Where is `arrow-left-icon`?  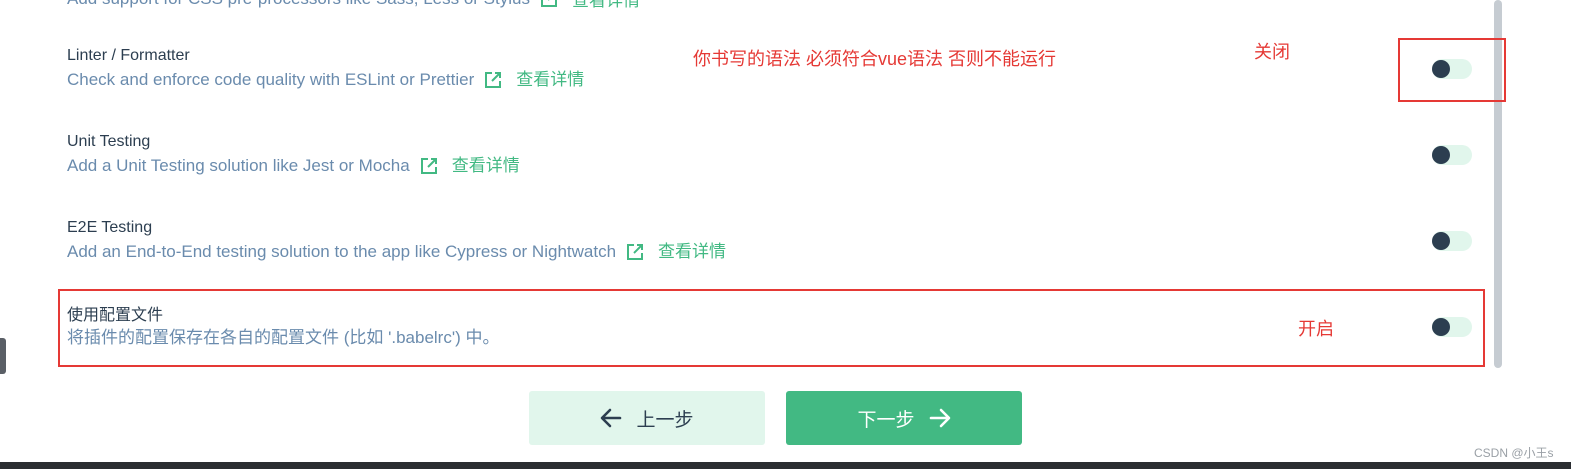
arrow-left-icon is located at coordinates (611, 418).